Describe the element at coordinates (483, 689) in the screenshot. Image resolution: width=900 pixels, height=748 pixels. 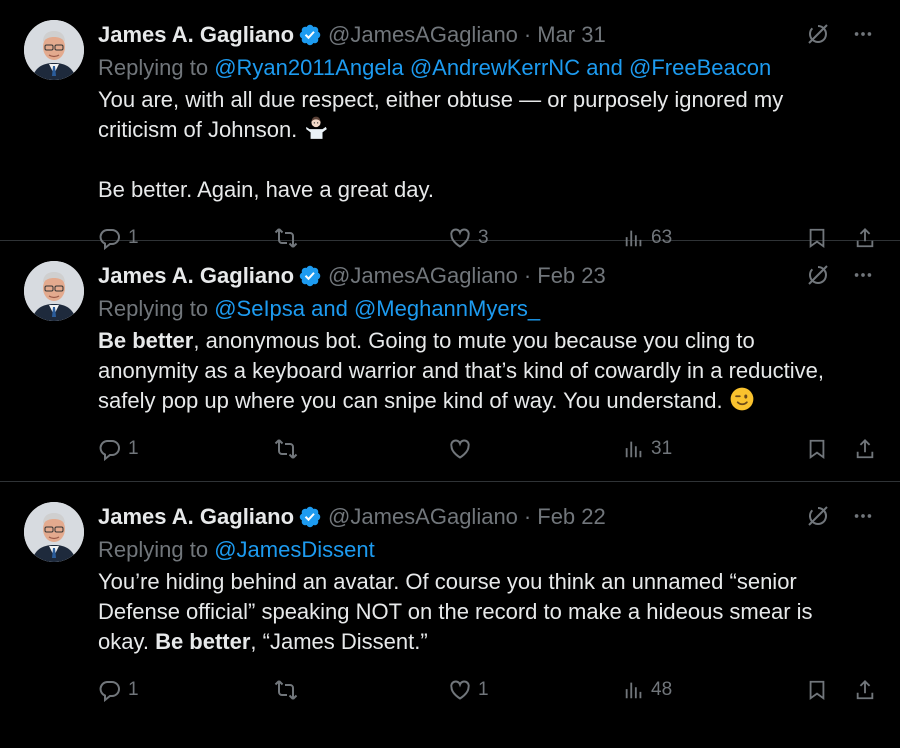
I see `like-count: 1` at that location.